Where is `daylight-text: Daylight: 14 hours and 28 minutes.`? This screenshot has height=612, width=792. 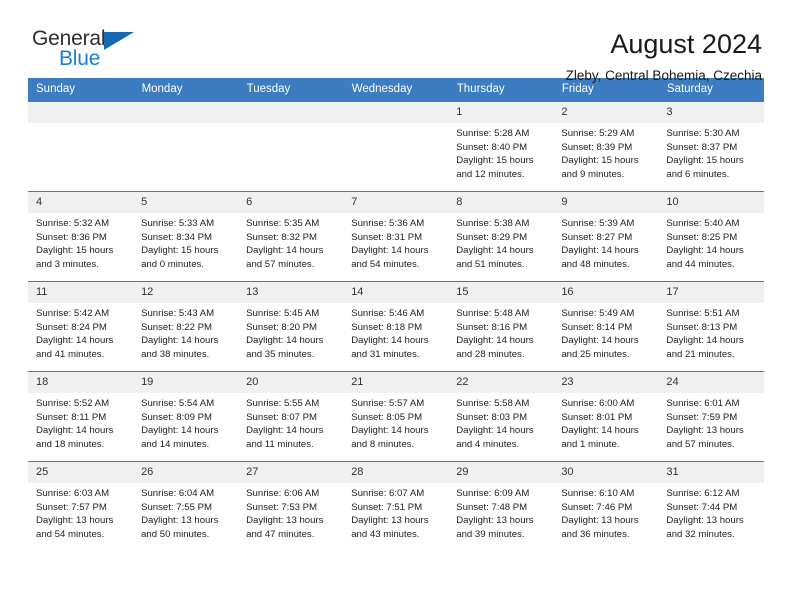
daylight-text: Daylight: 14 hours and 28 minutes. is located at coordinates (495, 347).